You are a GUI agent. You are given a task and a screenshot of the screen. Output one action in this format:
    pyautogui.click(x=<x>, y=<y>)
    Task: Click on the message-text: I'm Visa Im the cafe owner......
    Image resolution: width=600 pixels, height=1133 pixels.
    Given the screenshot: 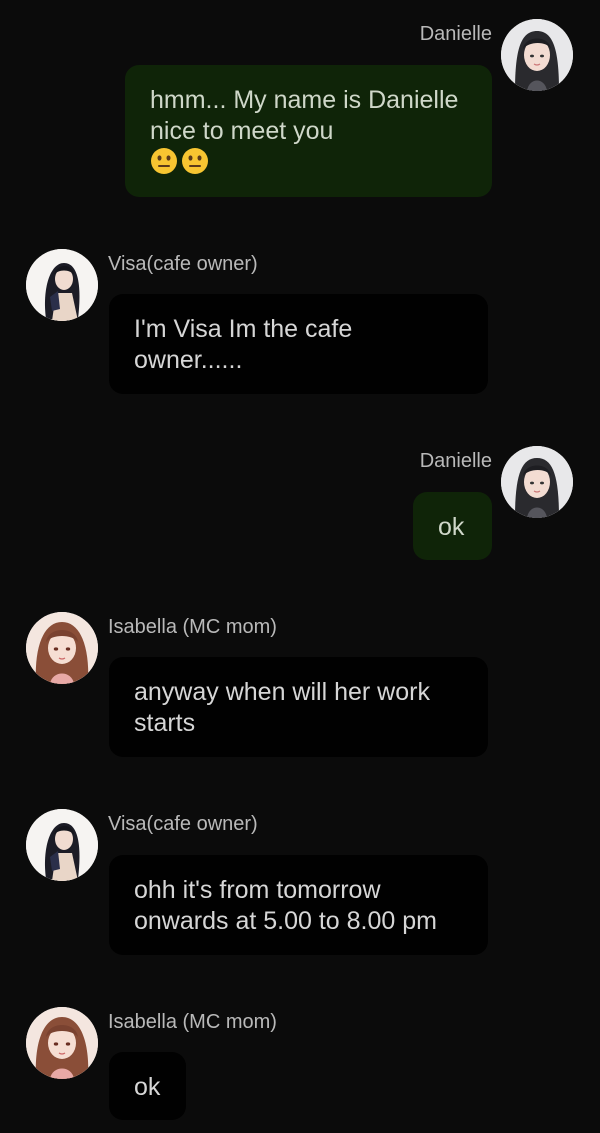 What is the action you would take?
    pyautogui.click(x=243, y=344)
    